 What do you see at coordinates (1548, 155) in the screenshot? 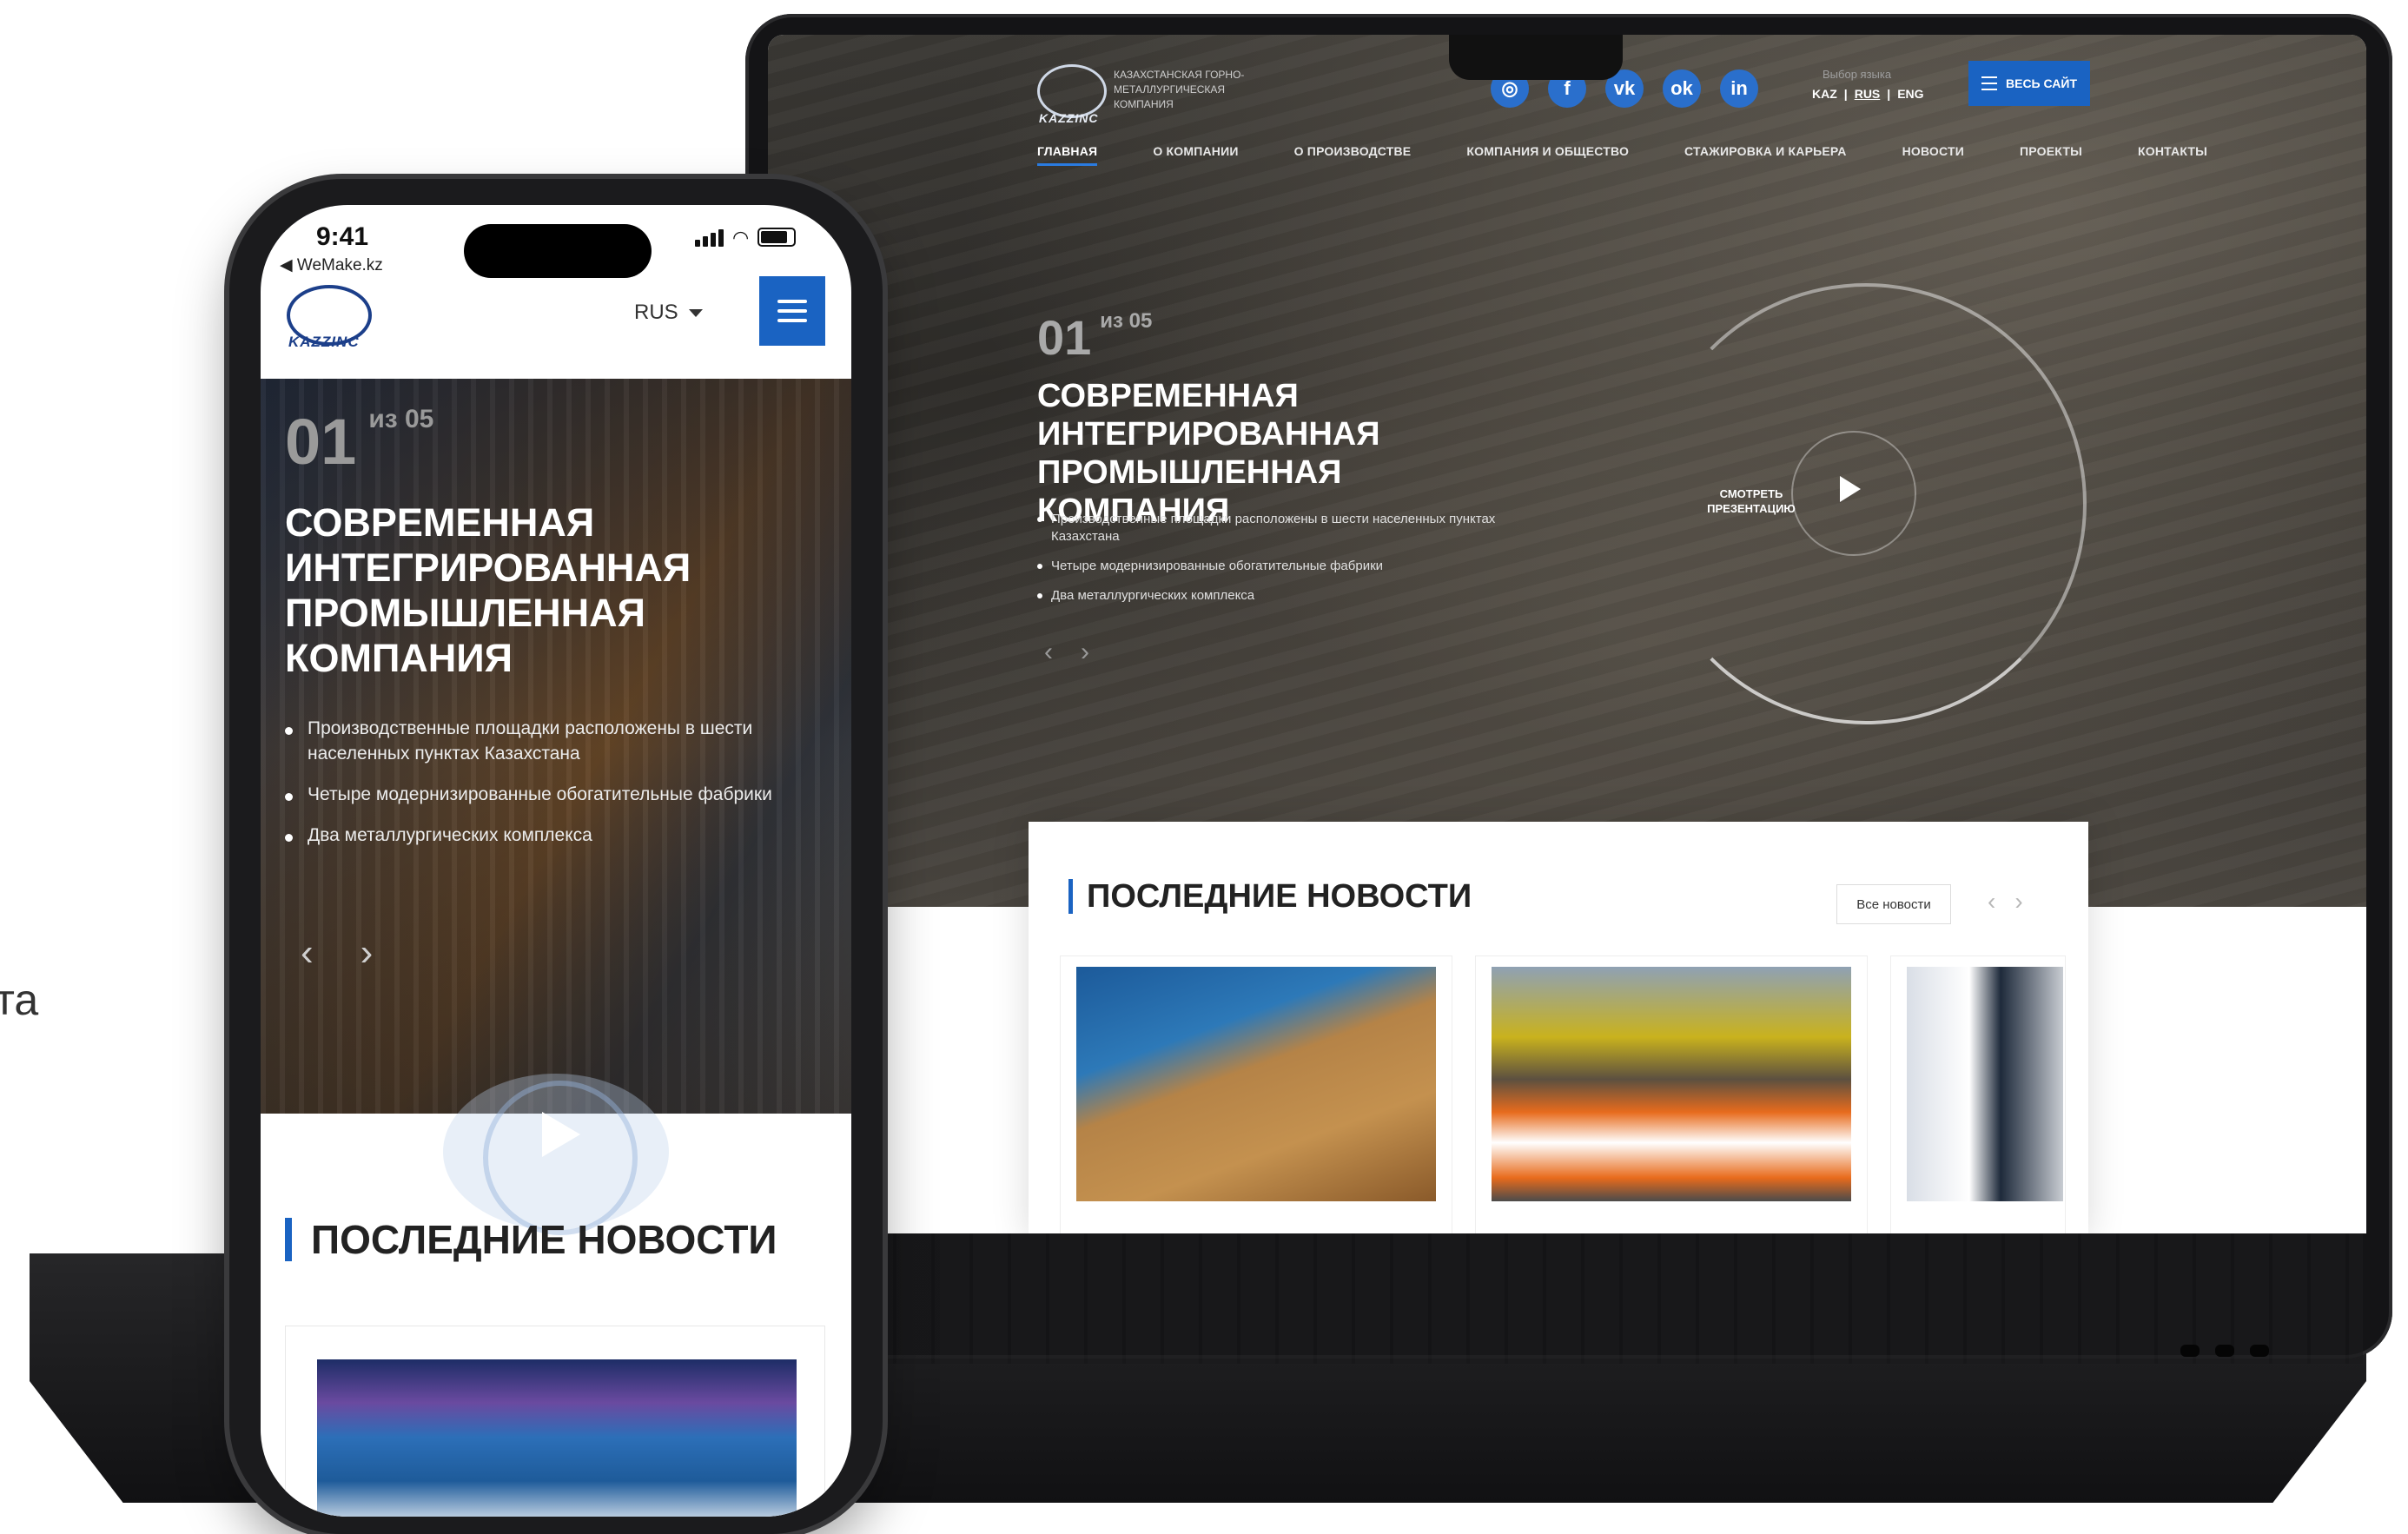
I see `nav-society: КОМПАНИЯ И ОБЩЕСТВО` at bounding box center [1548, 155].